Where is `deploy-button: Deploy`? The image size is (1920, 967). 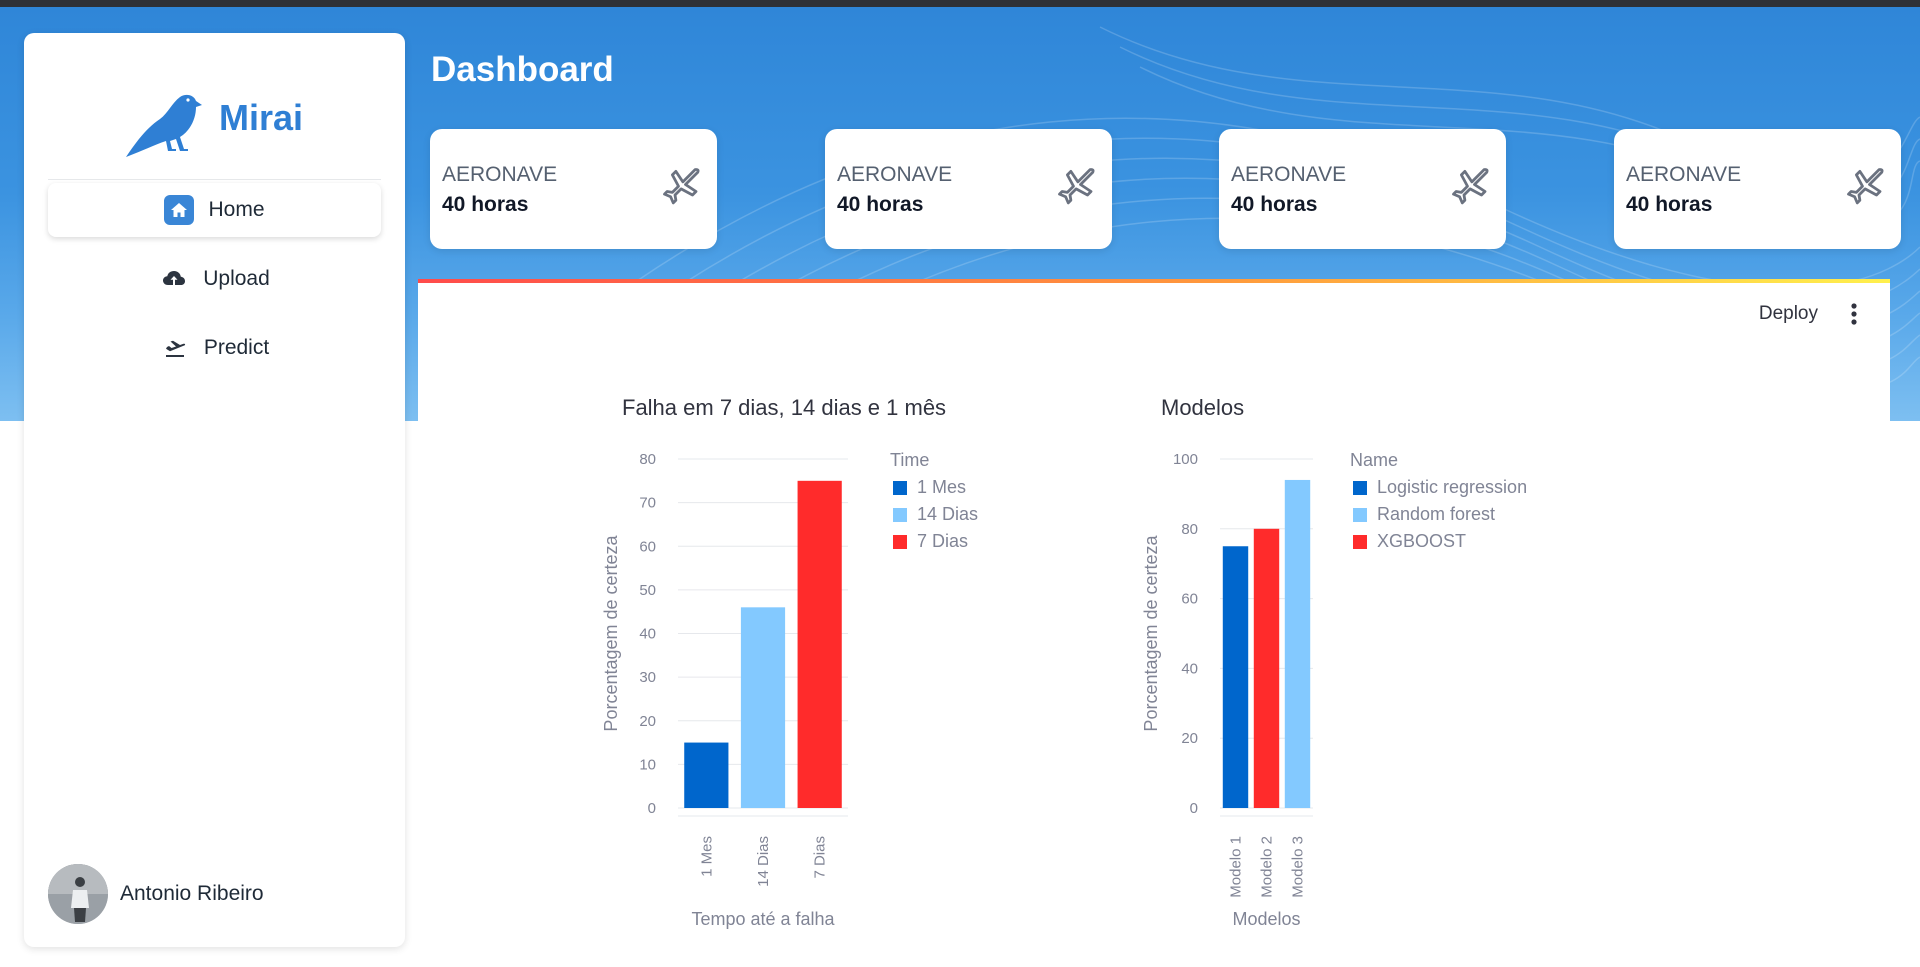 deploy-button: Deploy is located at coordinates (1788, 314).